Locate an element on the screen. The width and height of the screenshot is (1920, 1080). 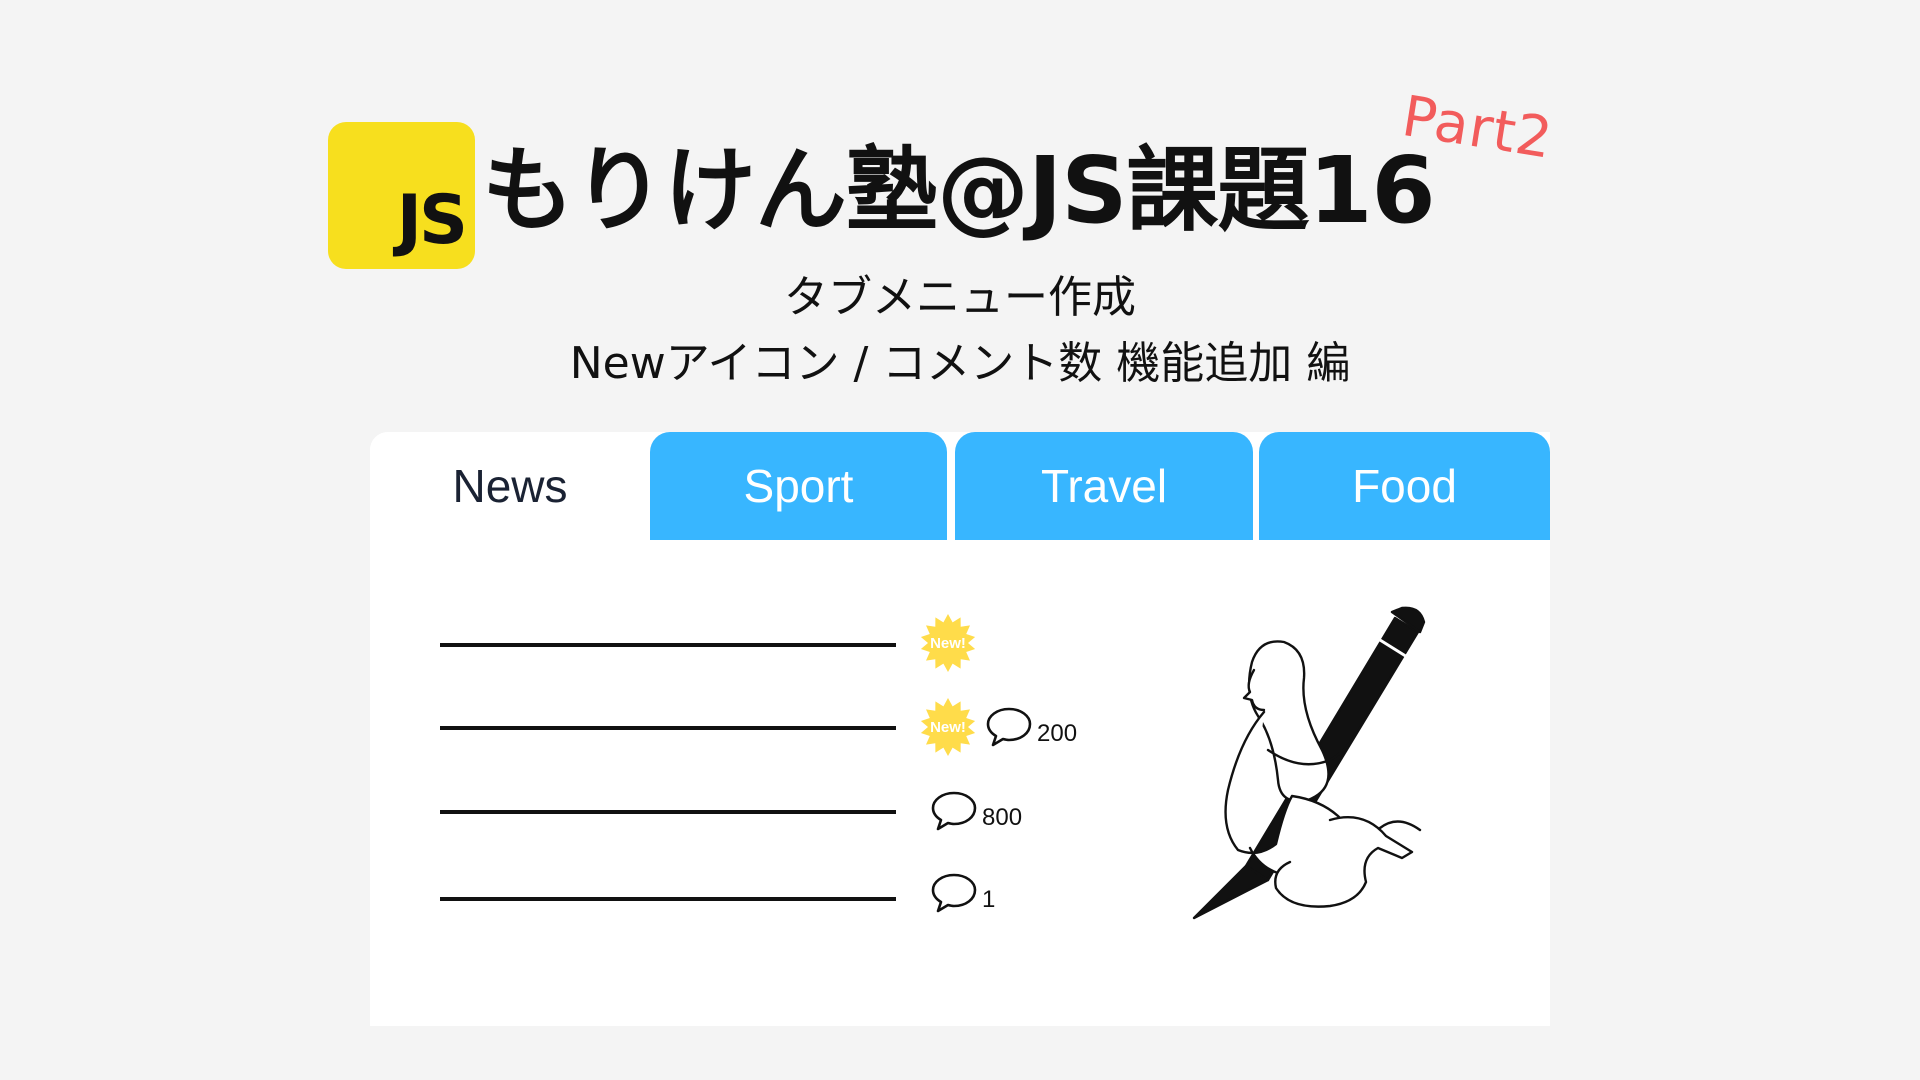
woman-with-pencil-illustration is located at coordinates (1330, 767).